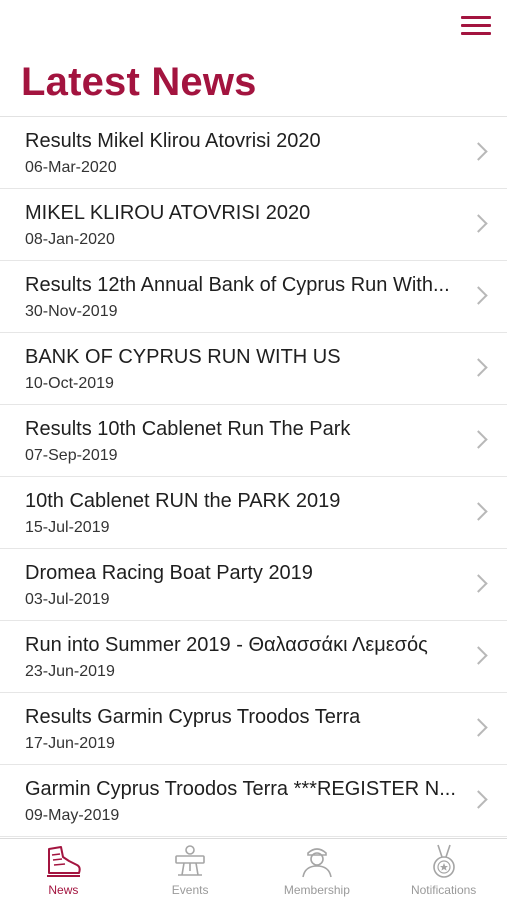 The width and height of the screenshot is (507, 901). What do you see at coordinates (63, 890) in the screenshot?
I see `tab-label: News` at bounding box center [63, 890].